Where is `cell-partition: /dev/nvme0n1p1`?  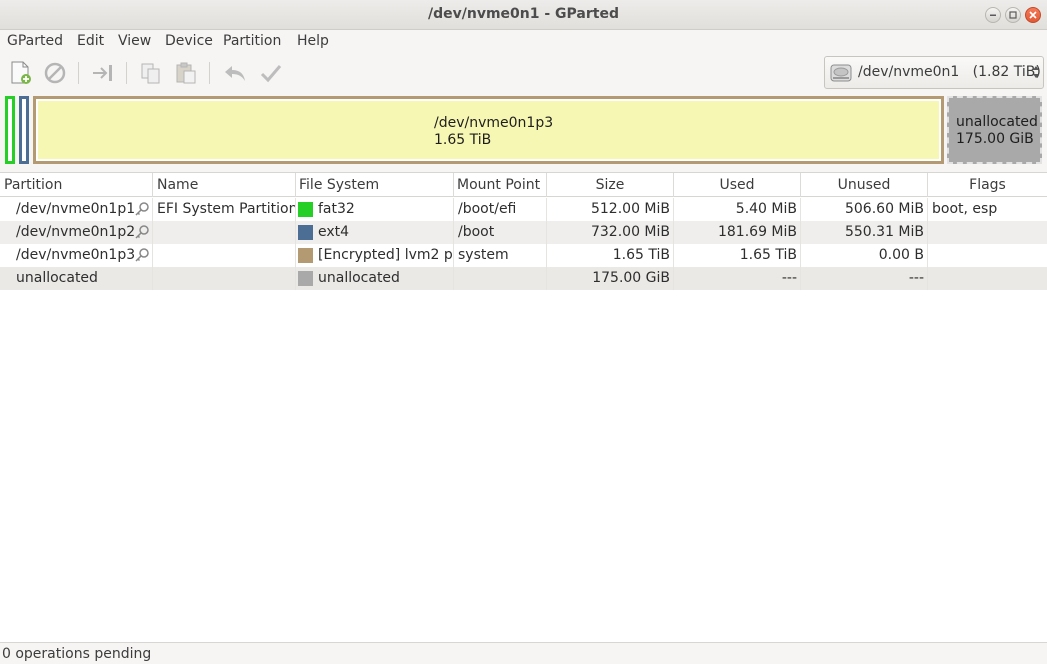 cell-partition: /dev/nvme0n1p1 is located at coordinates (76, 209).